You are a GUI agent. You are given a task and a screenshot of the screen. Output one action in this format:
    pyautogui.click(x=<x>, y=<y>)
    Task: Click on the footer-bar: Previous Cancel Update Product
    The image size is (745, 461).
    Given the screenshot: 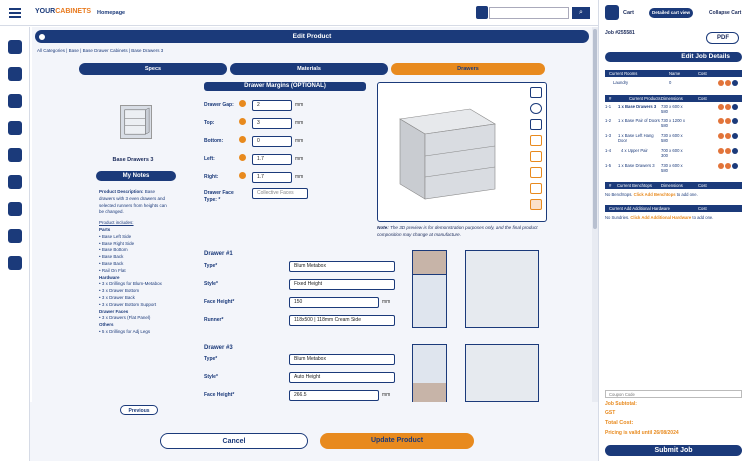 What is the action you would take?
    pyautogui.click(x=314, y=431)
    